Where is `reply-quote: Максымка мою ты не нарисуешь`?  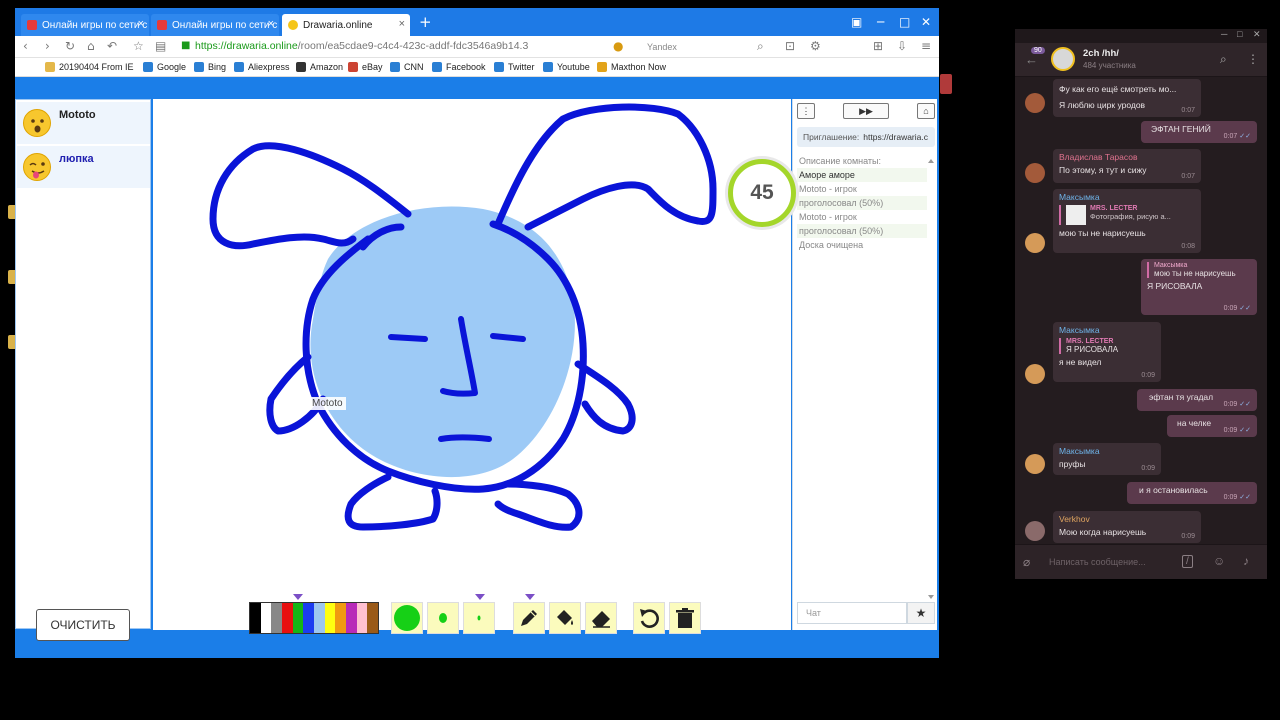 reply-quote: Максымка мою ты не нарисуешь is located at coordinates (1199, 270).